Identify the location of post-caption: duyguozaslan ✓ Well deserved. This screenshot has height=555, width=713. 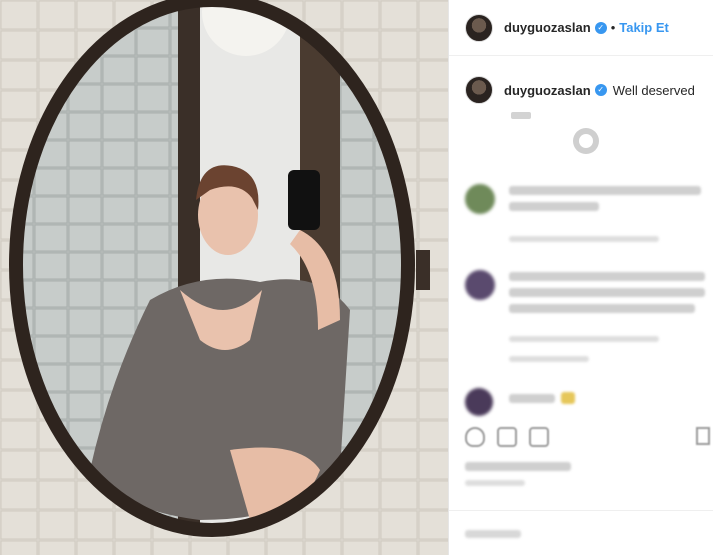
(585, 90).